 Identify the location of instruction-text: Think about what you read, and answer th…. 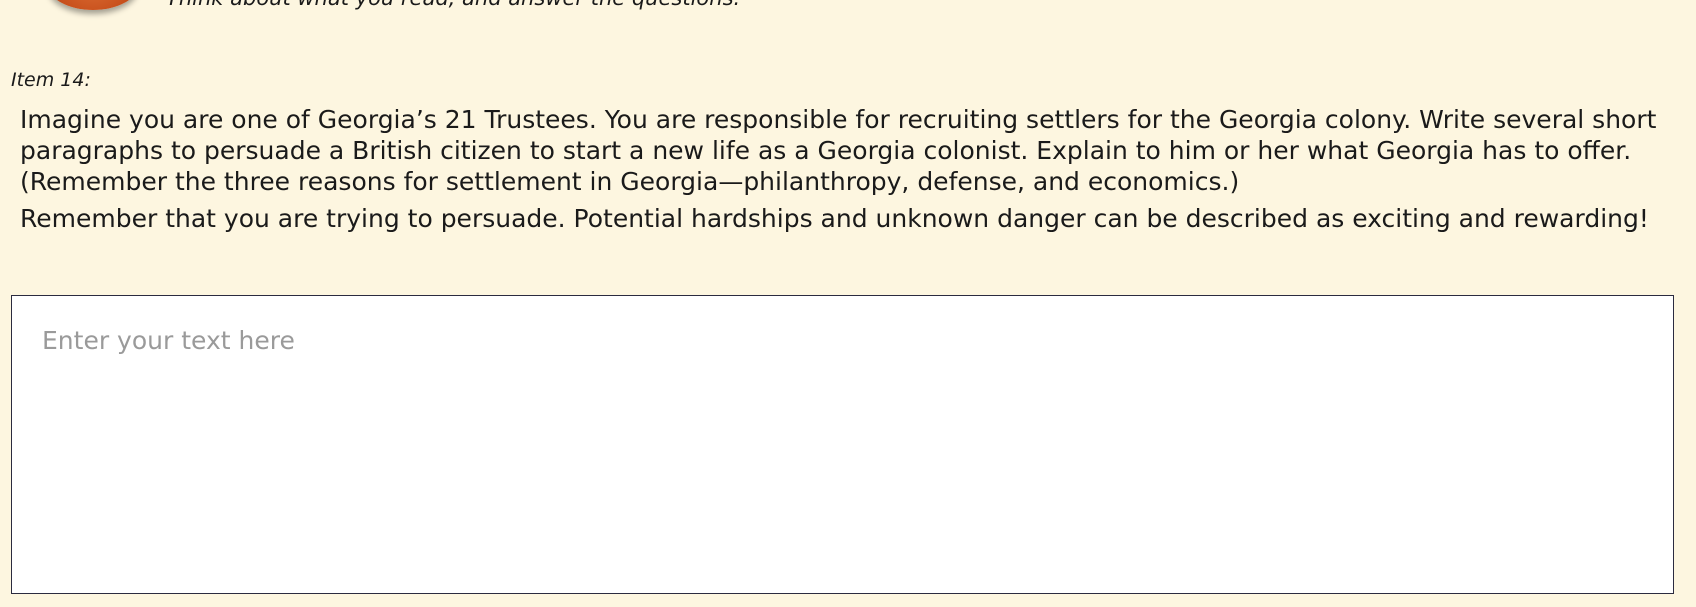
(453, 5).